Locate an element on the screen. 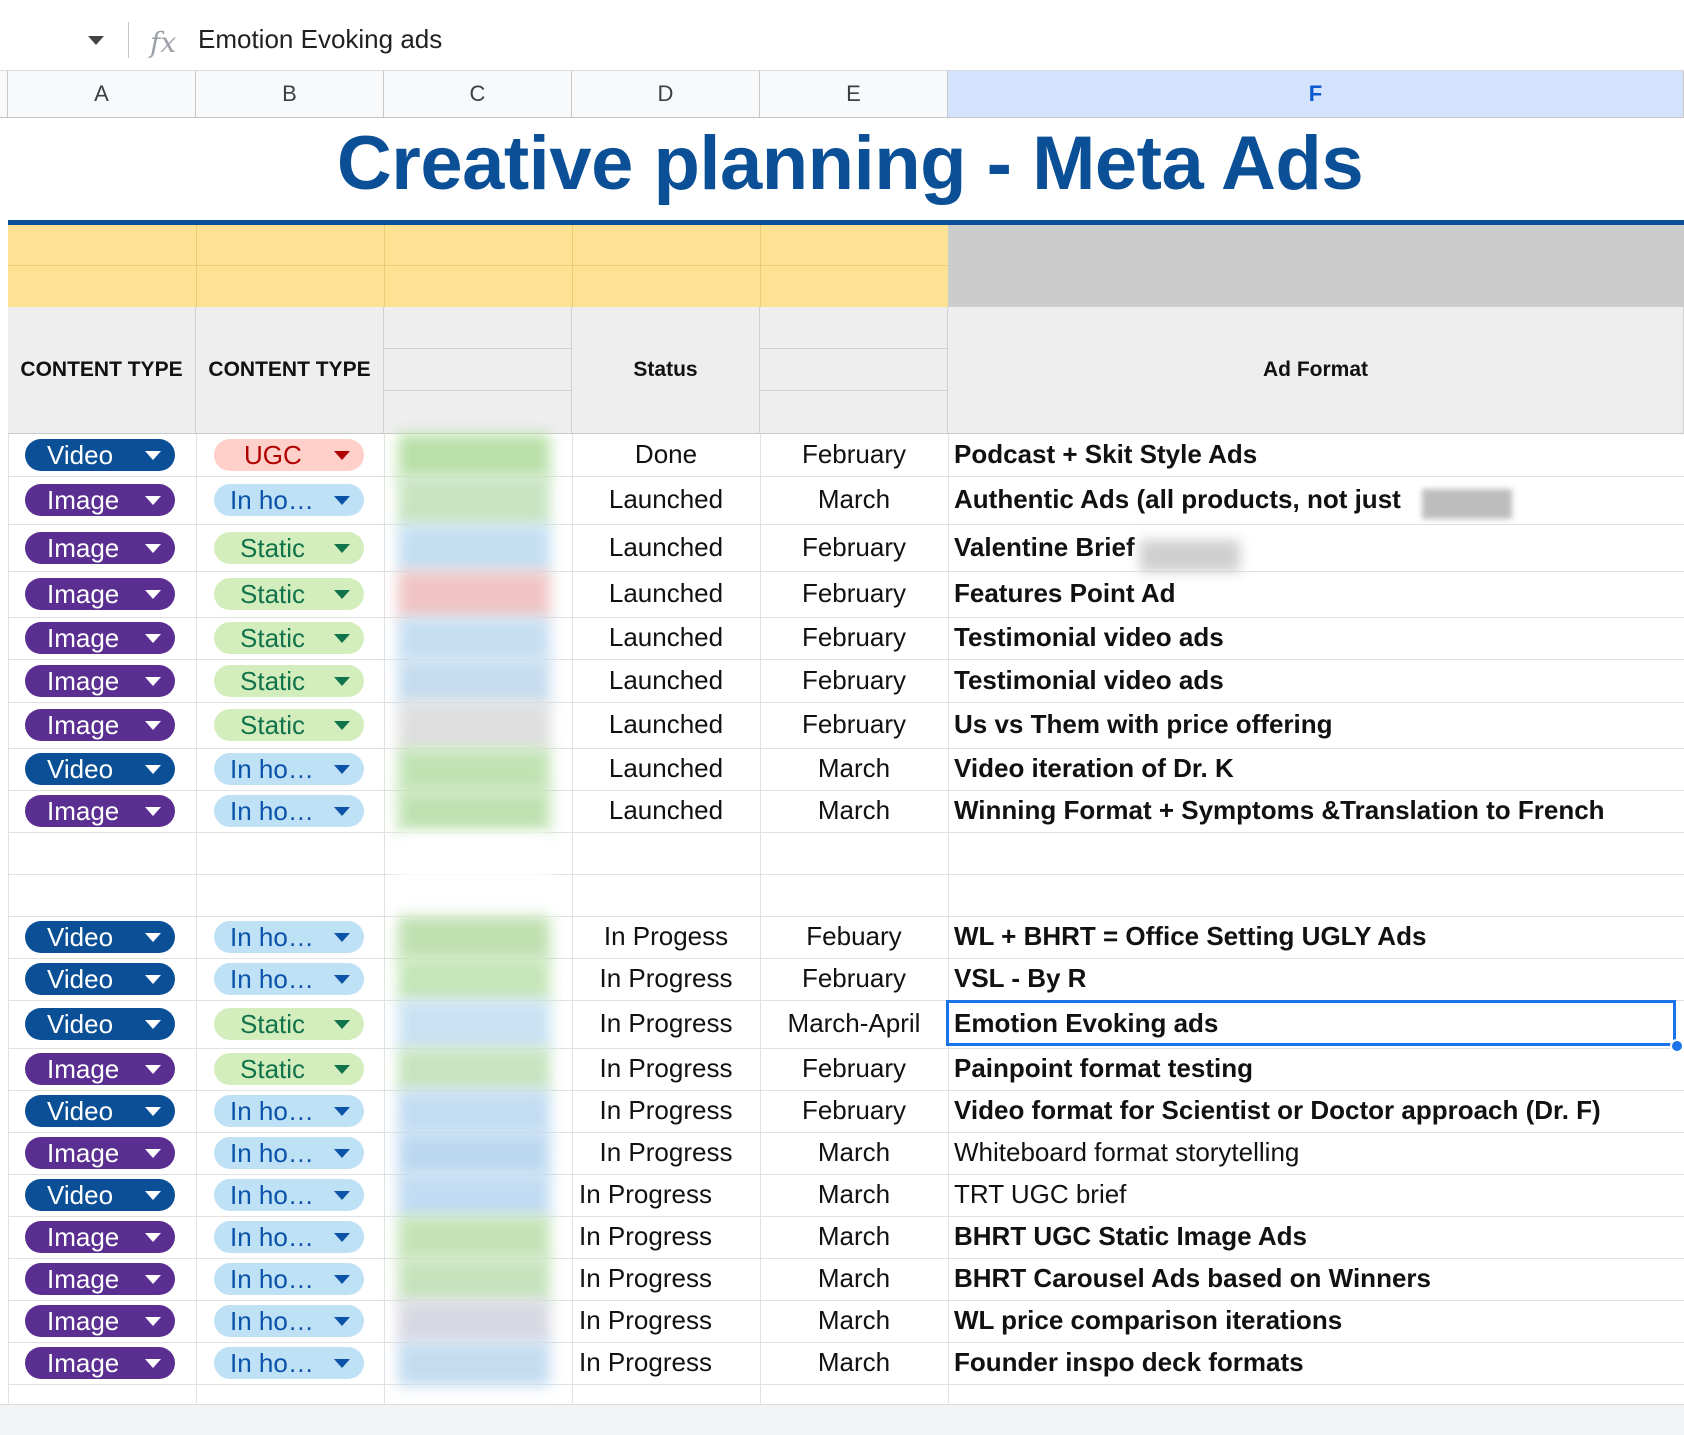 This screenshot has width=1684, height=1435. name-box-dropdown-icon is located at coordinates (96, 40).